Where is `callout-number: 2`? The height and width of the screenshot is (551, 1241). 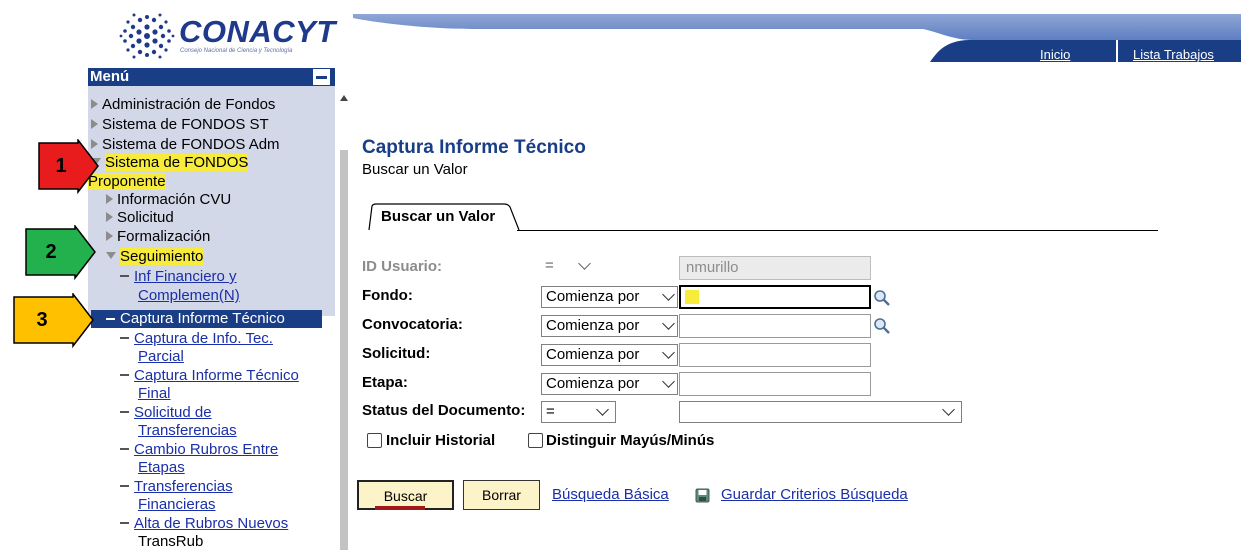
callout-number: 2 is located at coordinates (51, 252).